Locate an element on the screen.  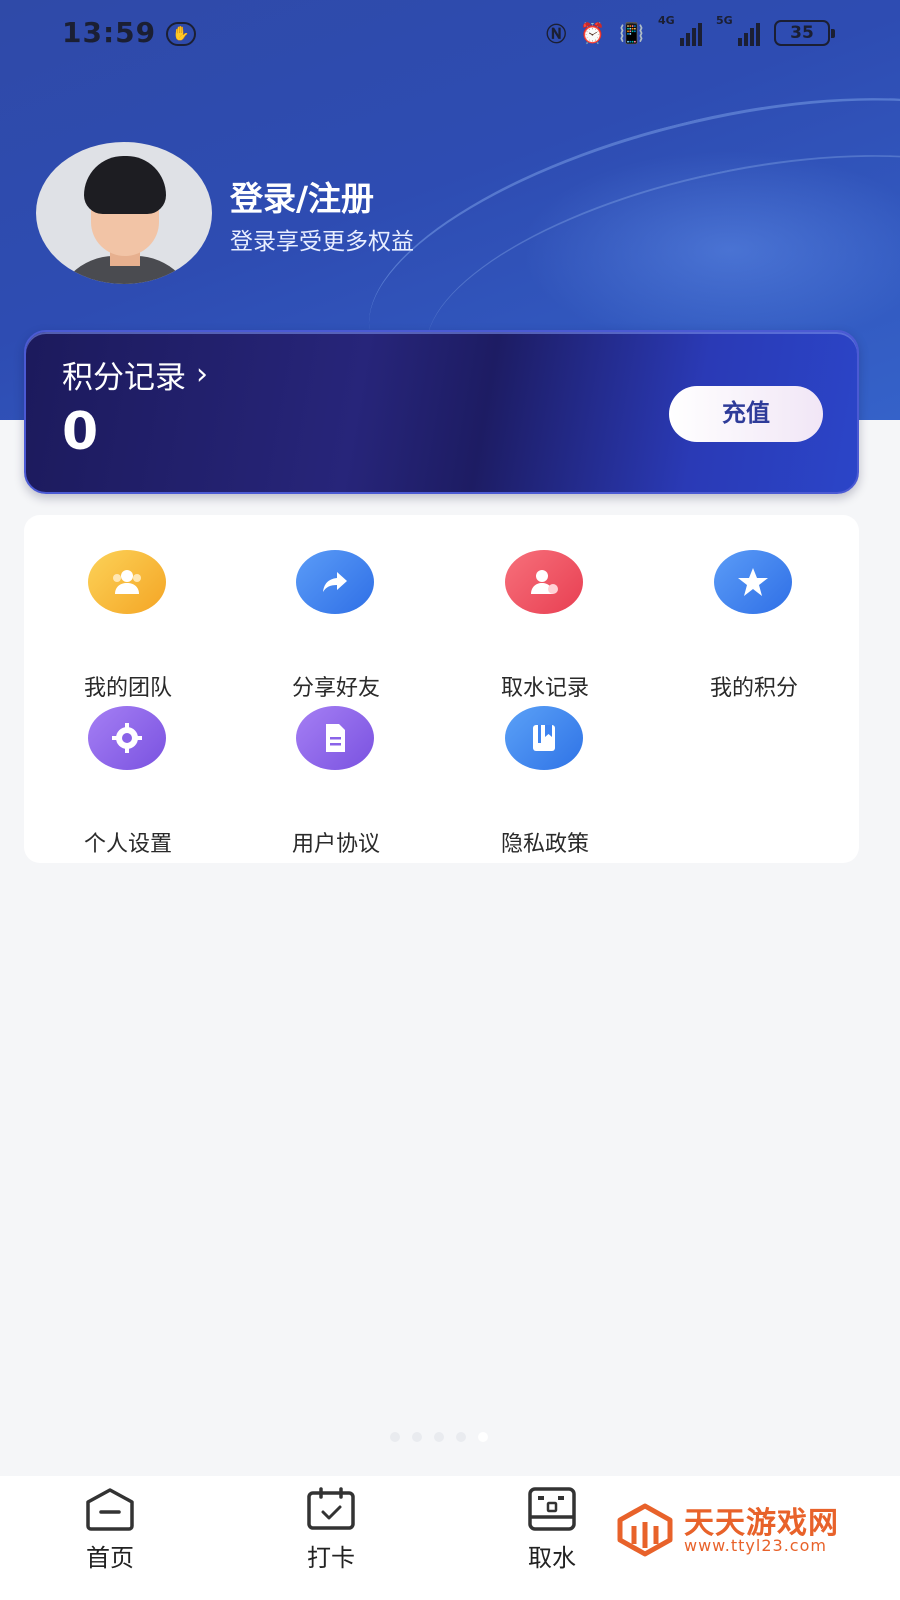
nav-label: 首页 is located at coordinates (110, 1558).